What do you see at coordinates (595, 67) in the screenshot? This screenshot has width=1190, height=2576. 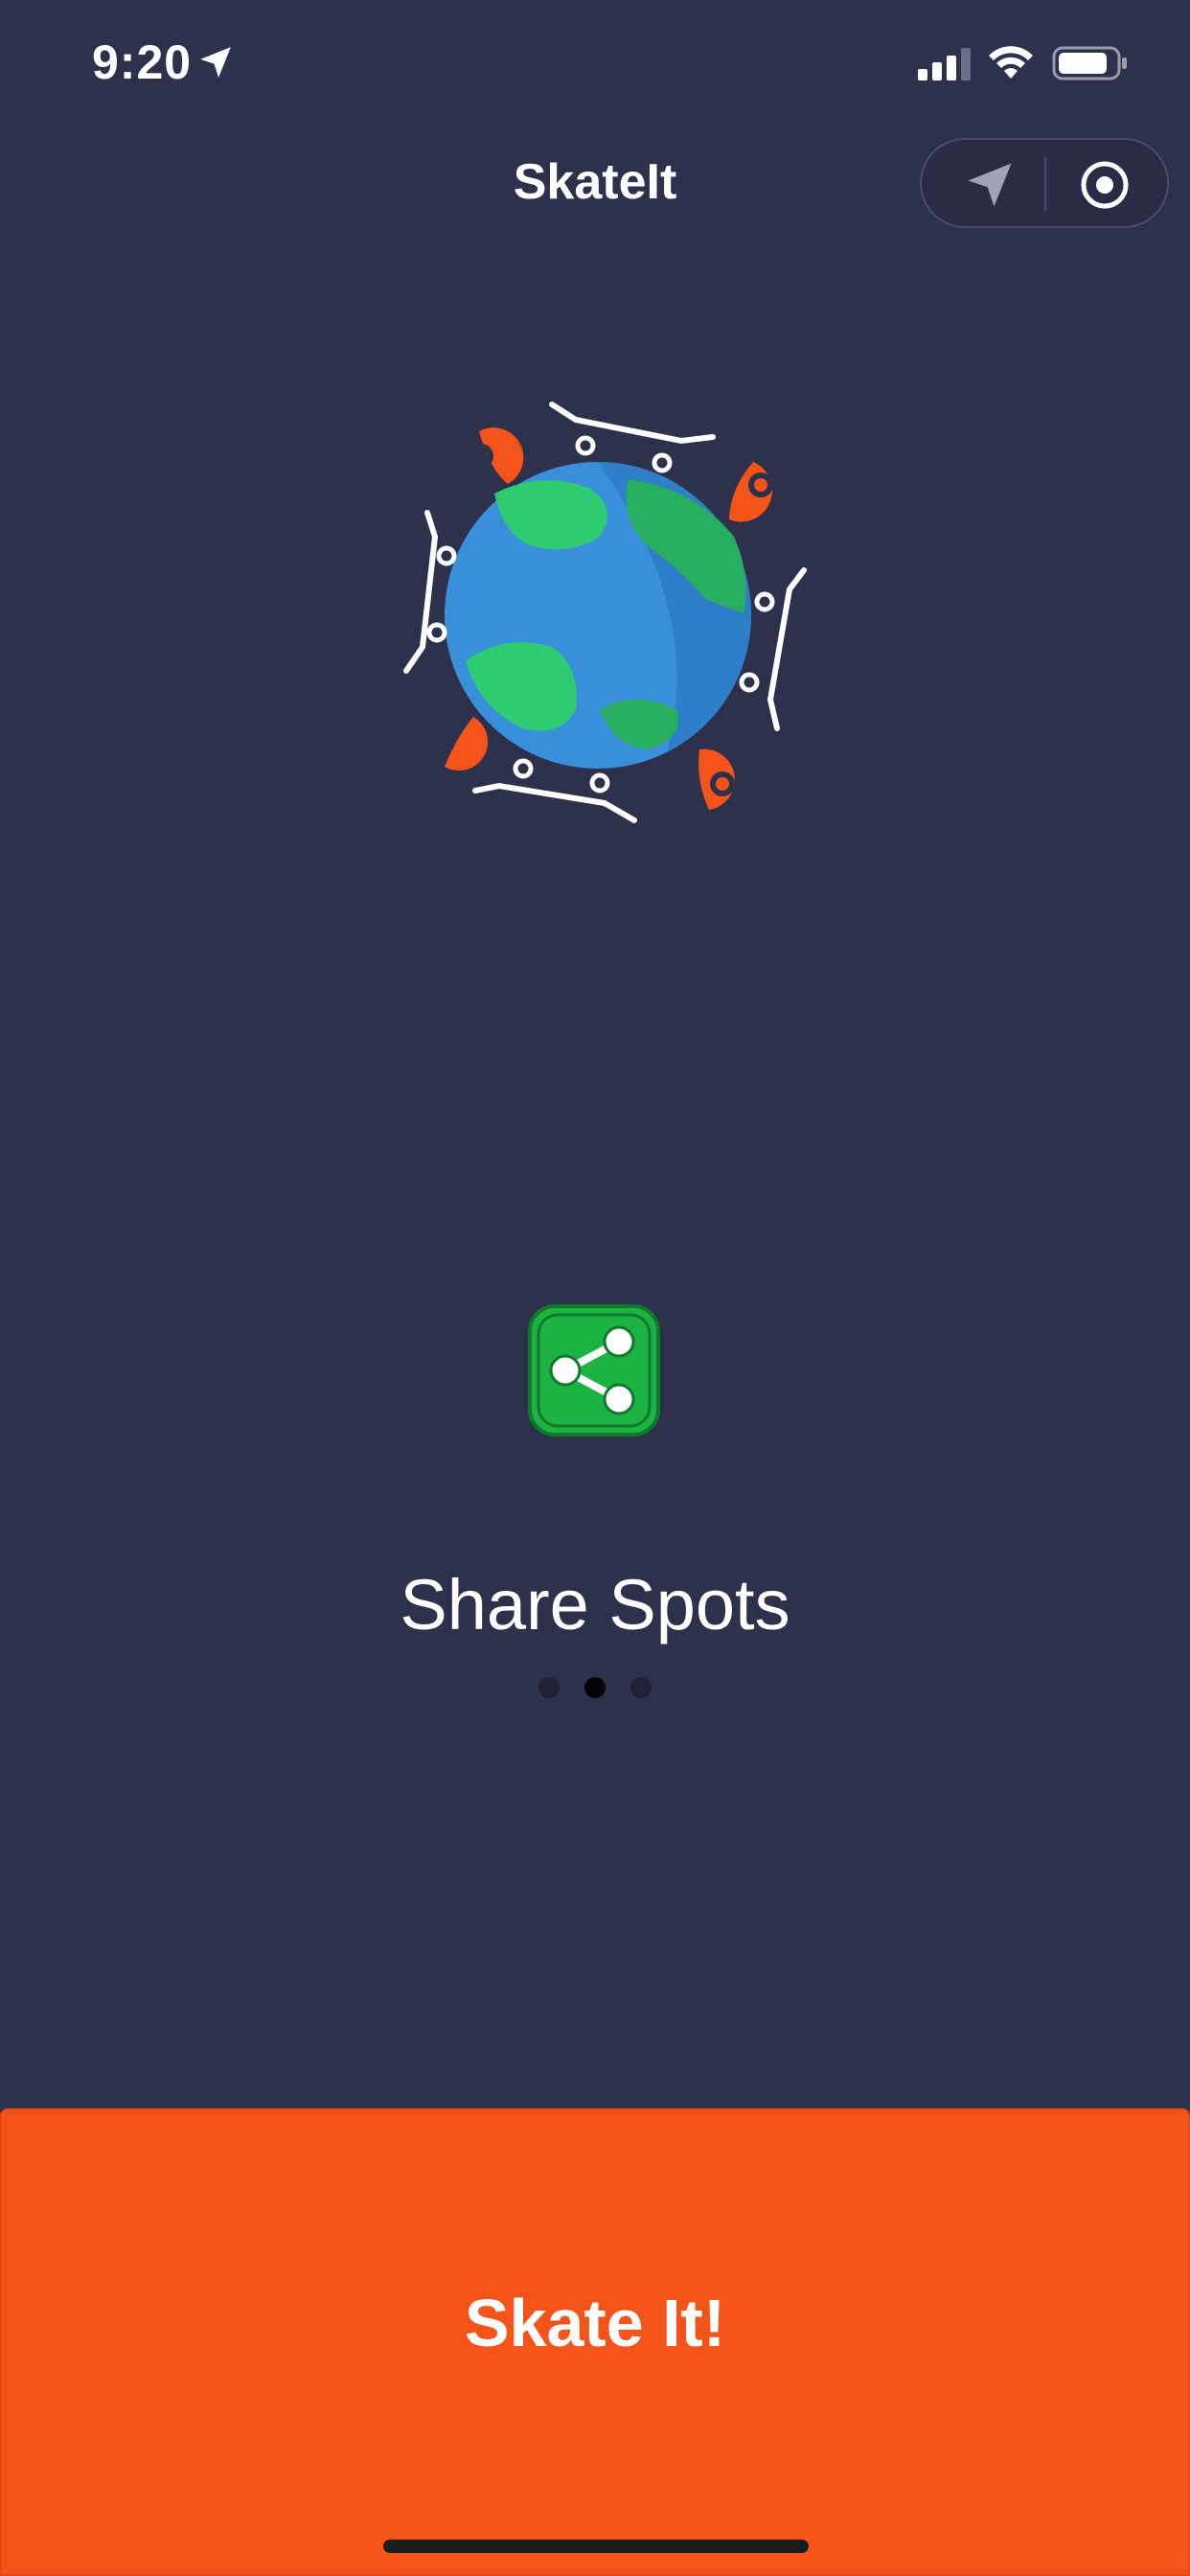 I see `status-bar: 9:20` at bounding box center [595, 67].